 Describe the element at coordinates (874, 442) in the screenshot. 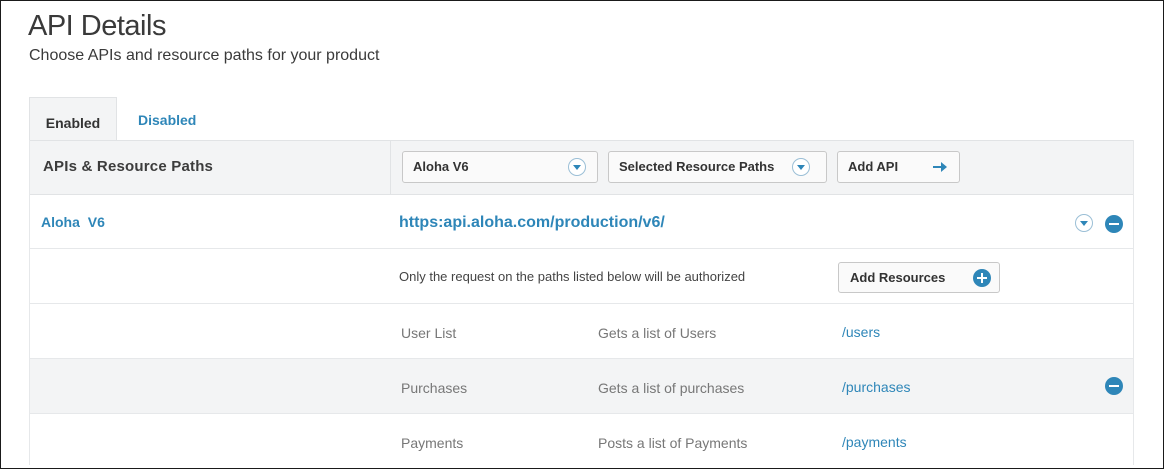

I see `resource-path-link: /payments` at that location.